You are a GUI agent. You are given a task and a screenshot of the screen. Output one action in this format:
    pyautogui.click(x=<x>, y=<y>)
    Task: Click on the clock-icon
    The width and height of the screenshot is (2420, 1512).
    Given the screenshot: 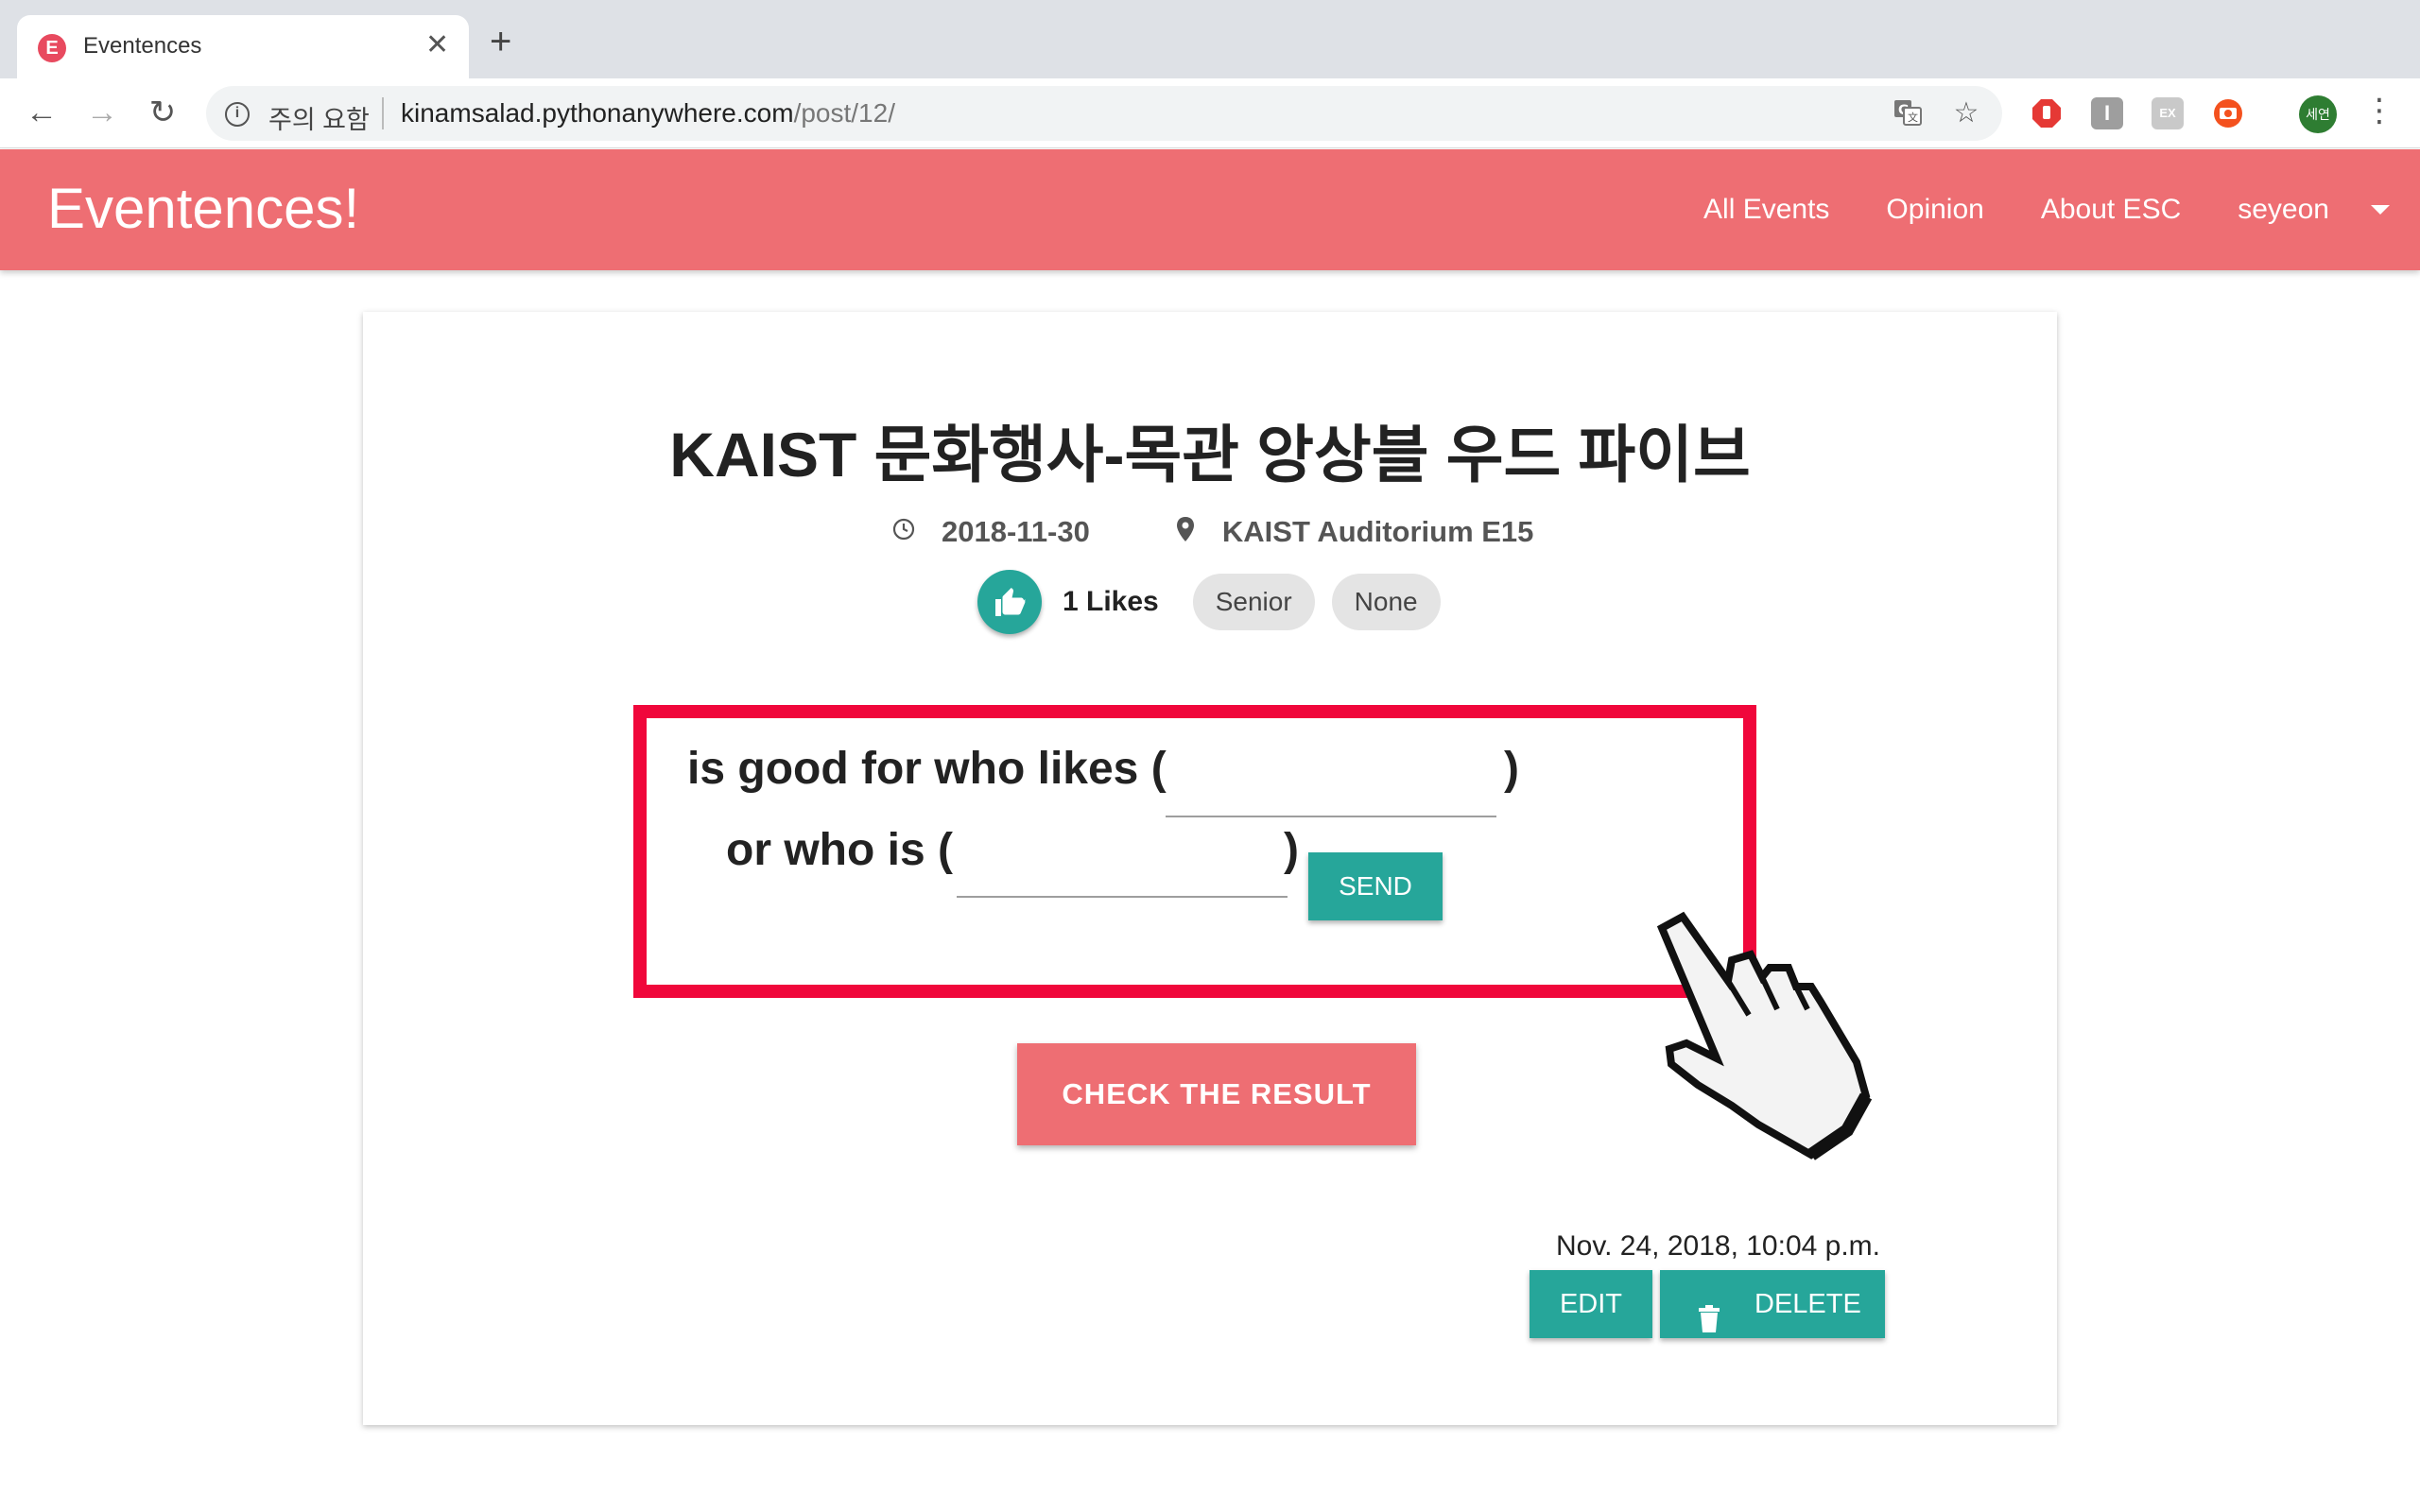 What is the action you would take?
    pyautogui.click(x=903, y=532)
    